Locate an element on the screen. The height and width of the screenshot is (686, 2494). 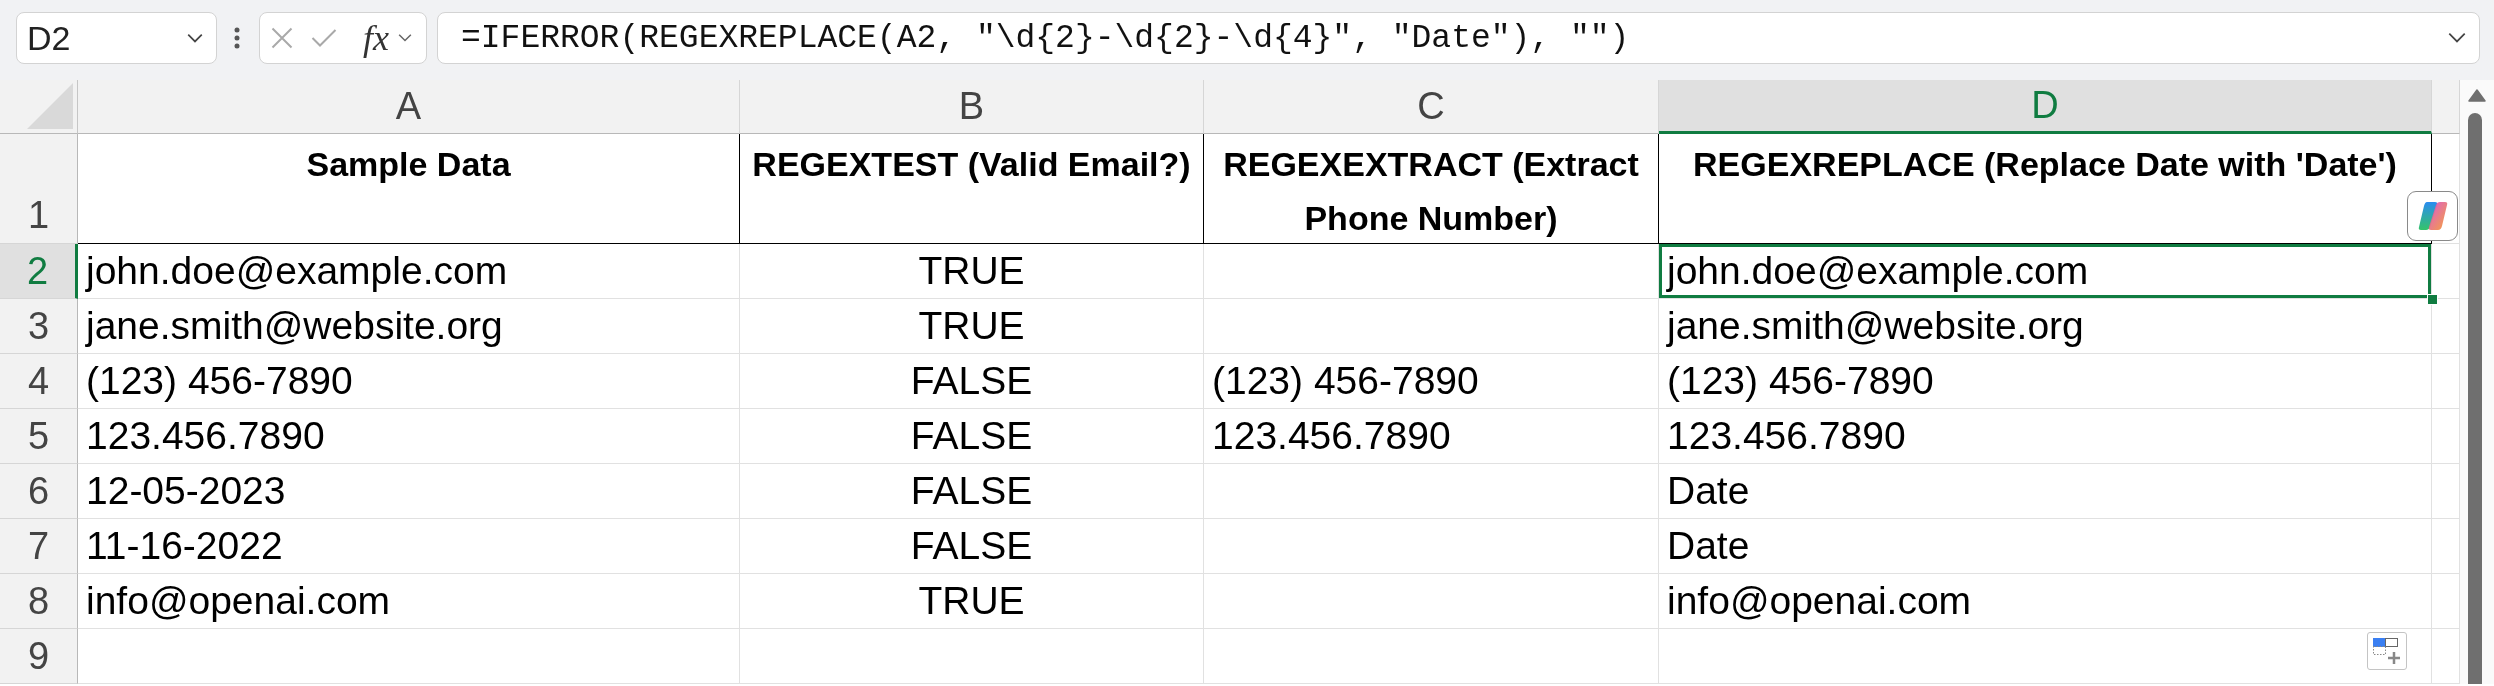
column-header is located at coordinates (2446, 107).